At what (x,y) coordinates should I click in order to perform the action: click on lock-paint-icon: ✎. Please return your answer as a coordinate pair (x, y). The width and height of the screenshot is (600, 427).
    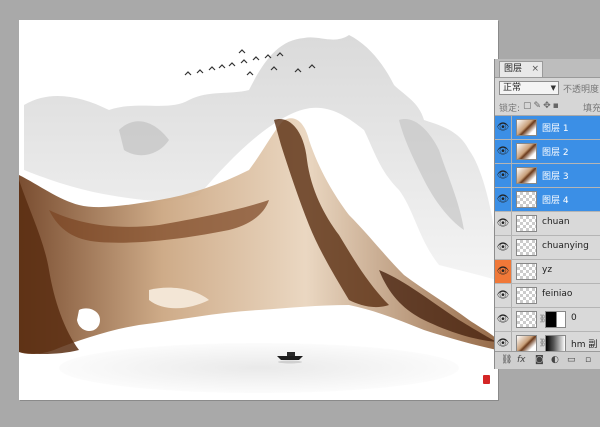
    Looking at the image, I should click on (539, 106).